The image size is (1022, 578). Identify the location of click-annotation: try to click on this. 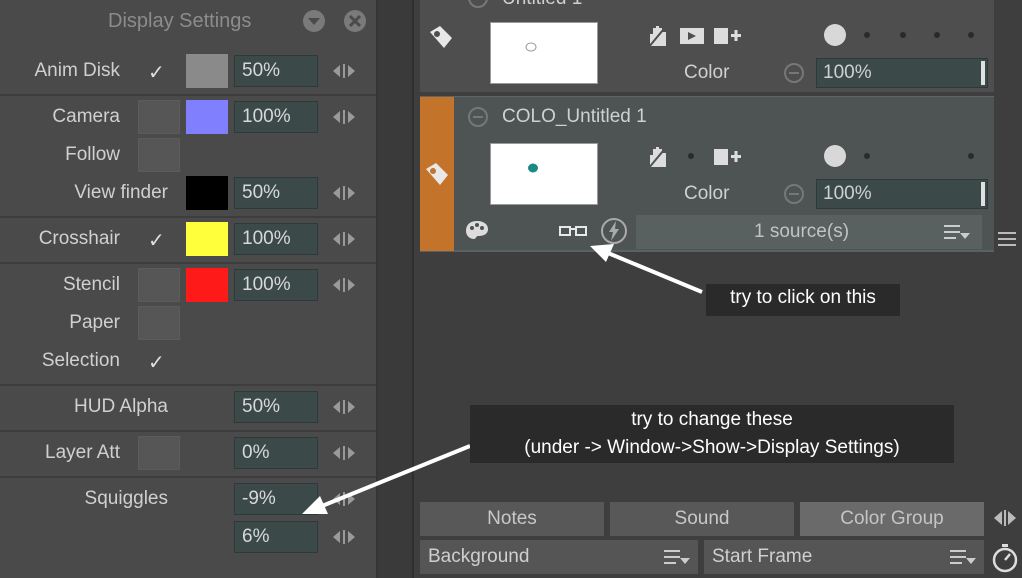
(803, 300).